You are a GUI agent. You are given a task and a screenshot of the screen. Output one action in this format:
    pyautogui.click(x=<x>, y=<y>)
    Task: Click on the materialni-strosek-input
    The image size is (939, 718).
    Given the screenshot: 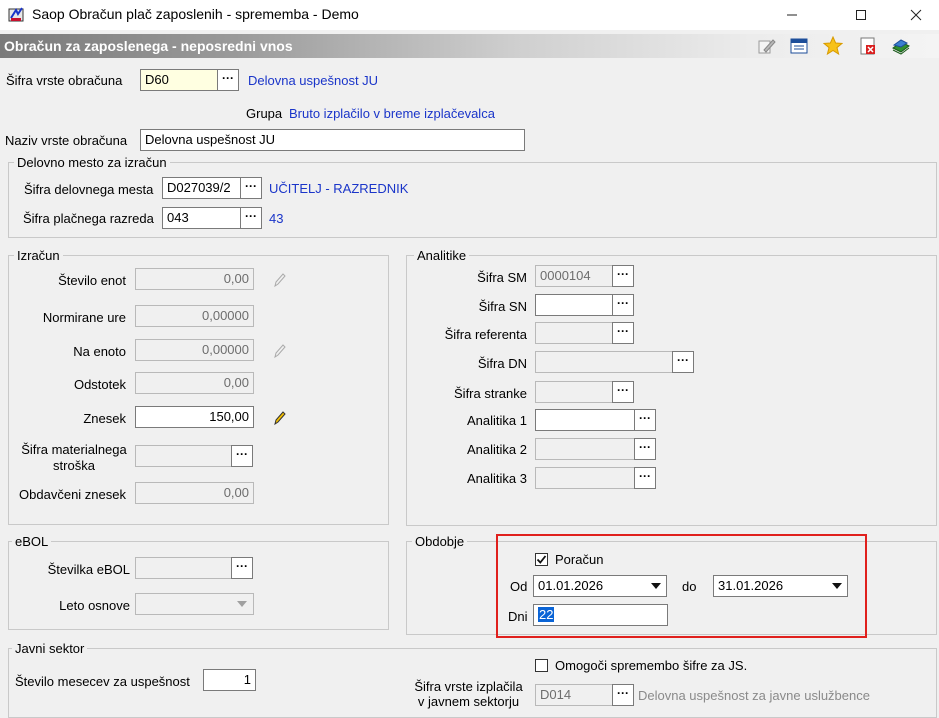 What is the action you would take?
    pyautogui.click(x=183, y=456)
    